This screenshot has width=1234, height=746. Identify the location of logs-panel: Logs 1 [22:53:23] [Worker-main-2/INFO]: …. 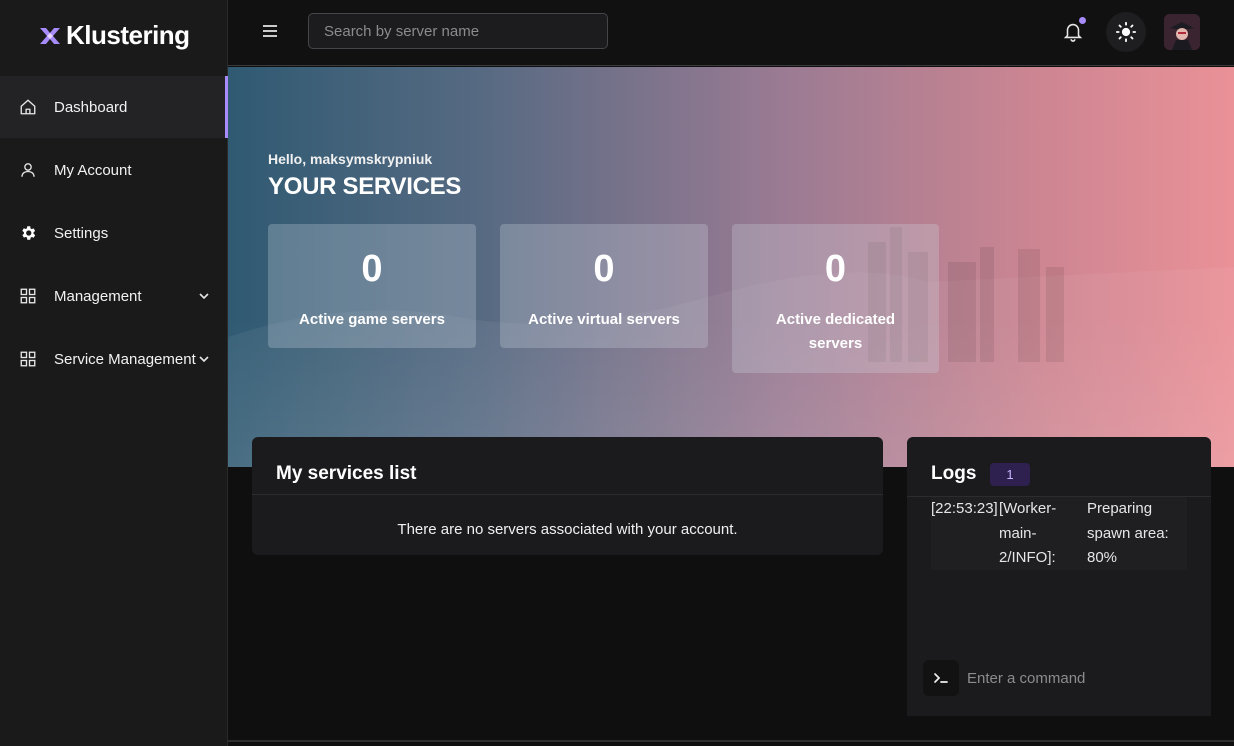
(1059, 576).